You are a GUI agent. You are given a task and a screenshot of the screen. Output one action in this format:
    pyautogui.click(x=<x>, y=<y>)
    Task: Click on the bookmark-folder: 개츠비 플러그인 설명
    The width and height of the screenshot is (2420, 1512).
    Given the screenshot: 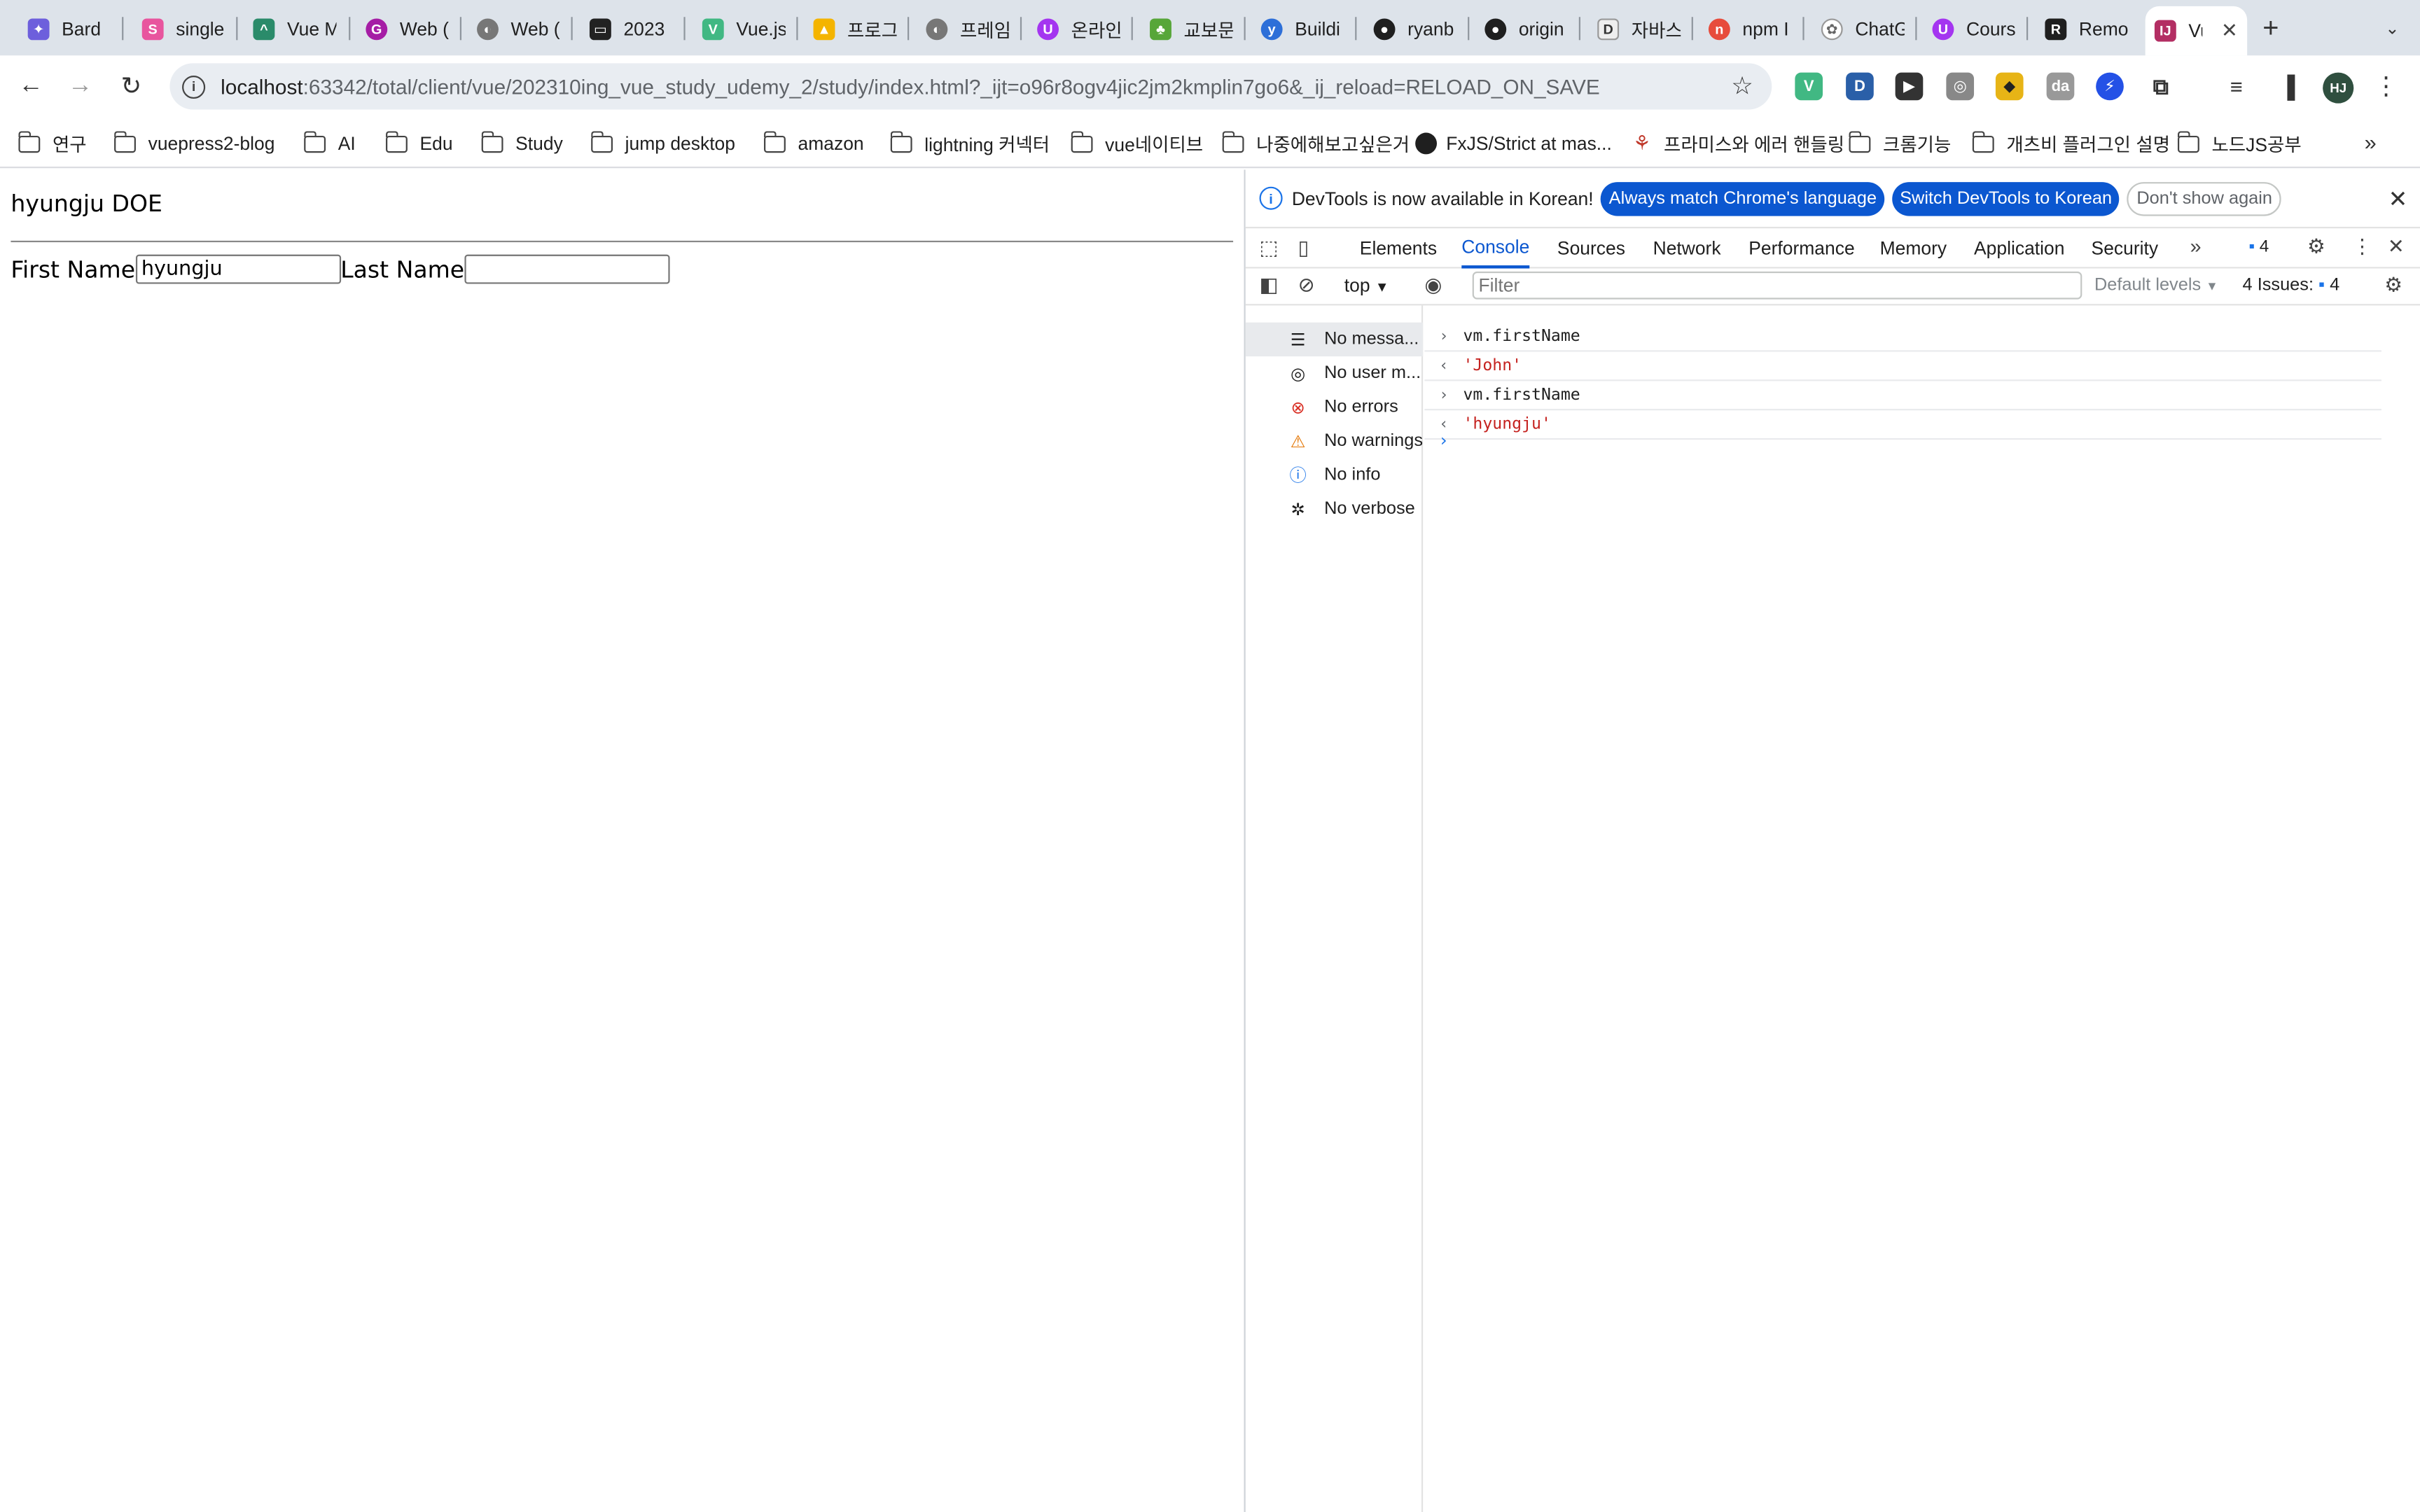 What is the action you would take?
    pyautogui.click(x=2070, y=144)
    